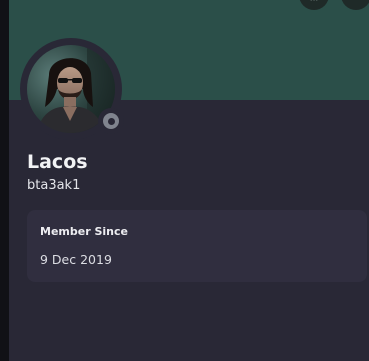 Image resolution: width=369 pixels, height=361 pixels. Describe the element at coordinates (72, 89) in the screenshot. I see `avatar-container` at that location.